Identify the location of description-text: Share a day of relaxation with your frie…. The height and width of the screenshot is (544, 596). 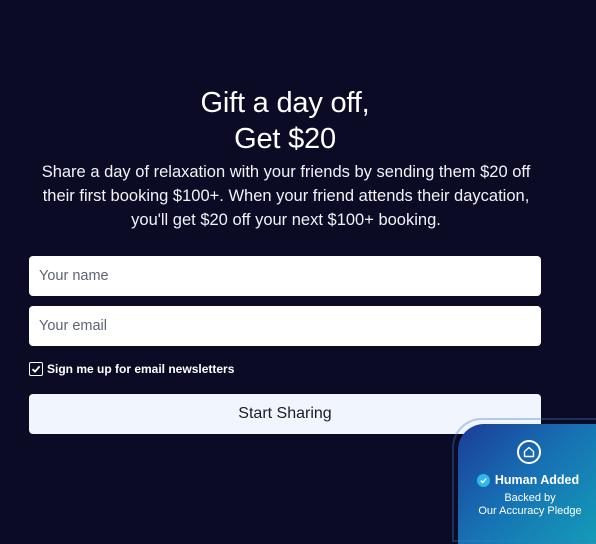
(286, 196).